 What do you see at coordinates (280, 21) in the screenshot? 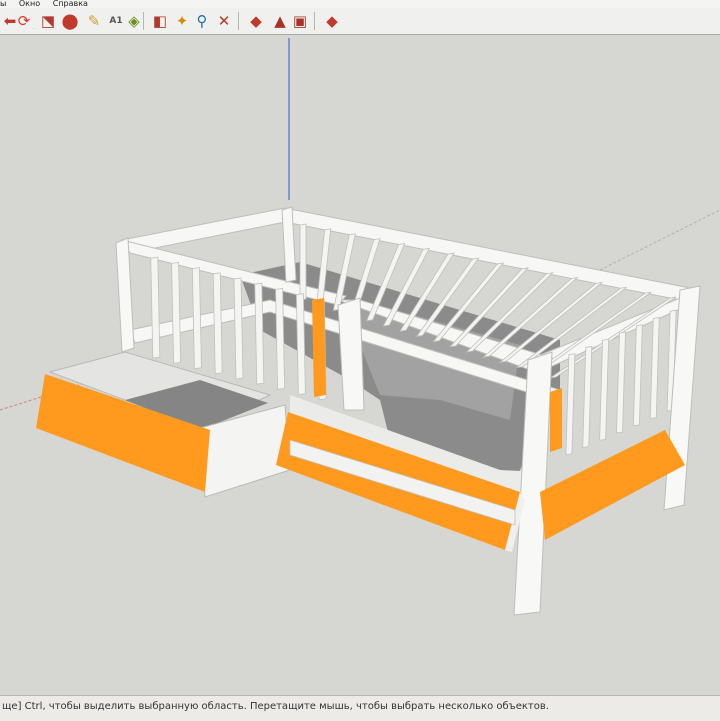
I see `warehouse-icon: ▲` at bounding box center [280, 21].